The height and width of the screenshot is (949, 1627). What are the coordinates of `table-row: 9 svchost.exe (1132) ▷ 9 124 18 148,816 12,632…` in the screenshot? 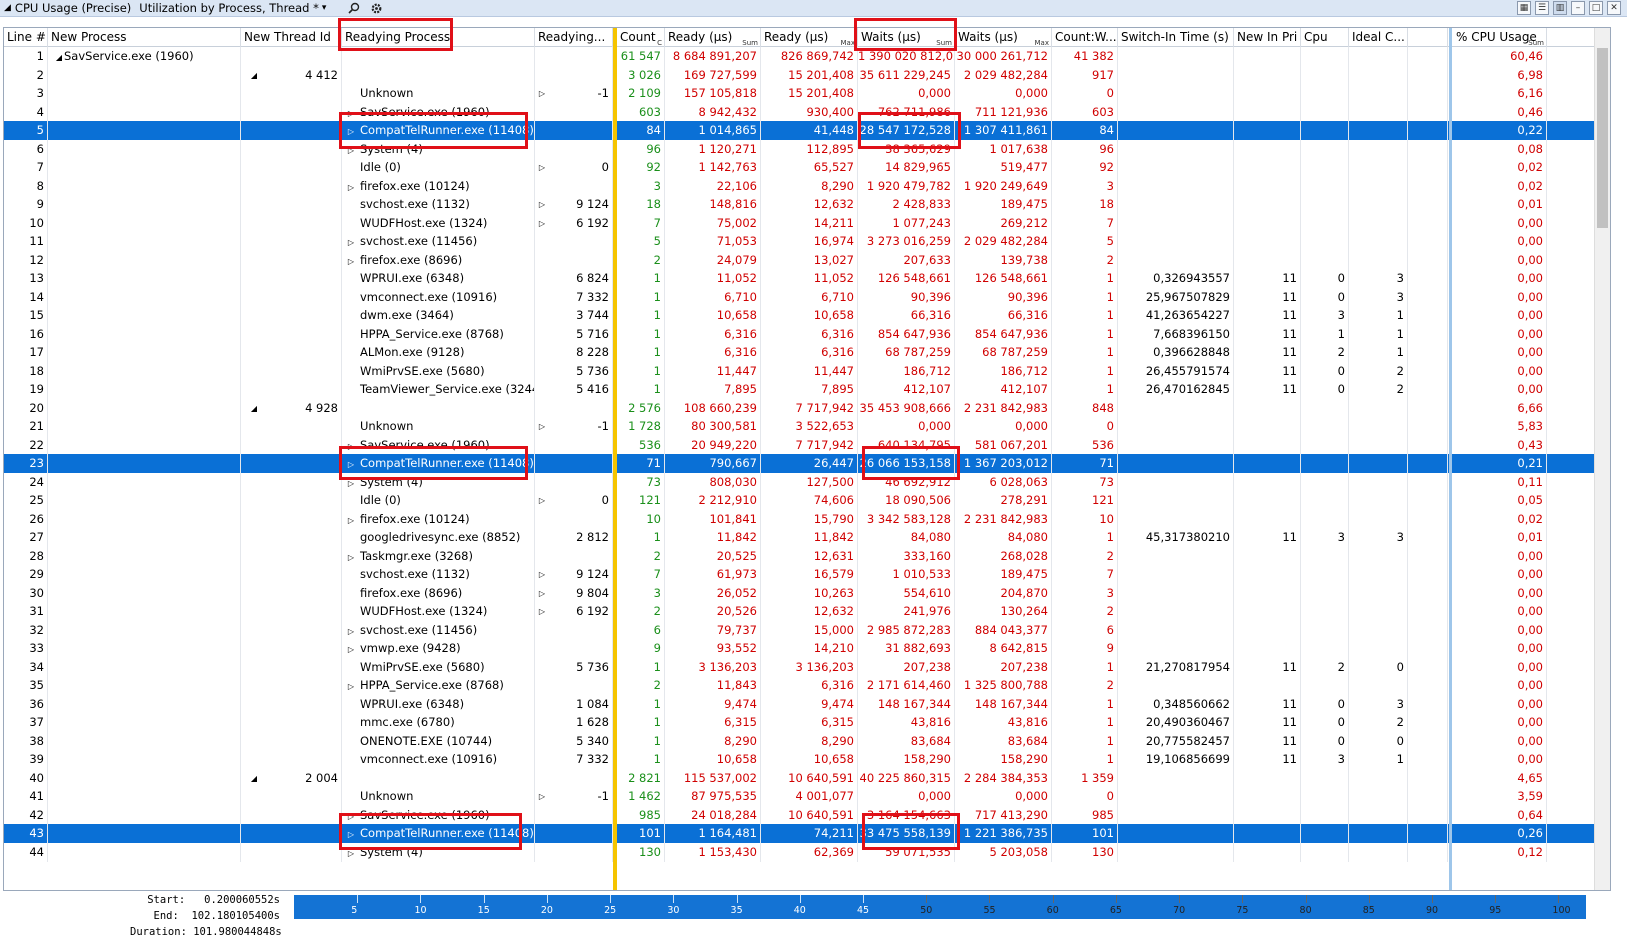 It's located at (807, 204).